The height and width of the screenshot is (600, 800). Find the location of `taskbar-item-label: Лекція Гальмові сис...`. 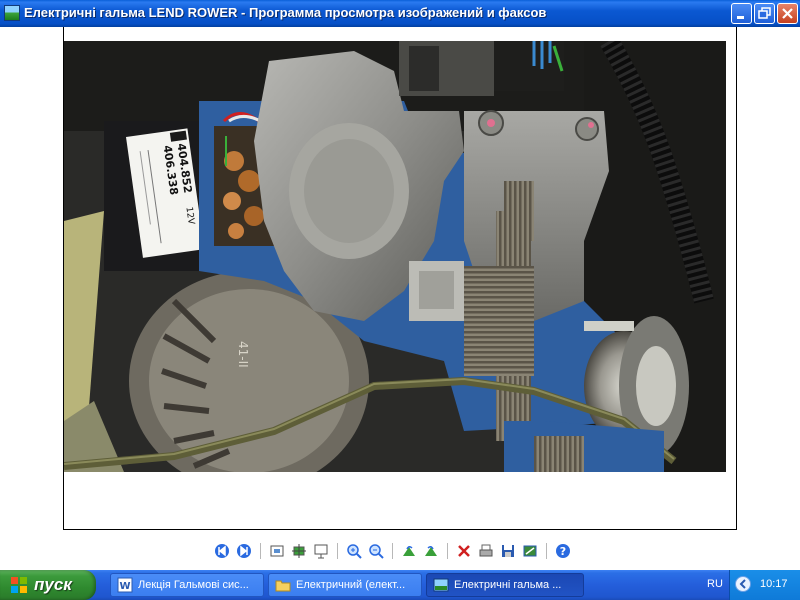

taskbar-item-label: Лекція Гальмові сис... is located at coordinates (193, 585).